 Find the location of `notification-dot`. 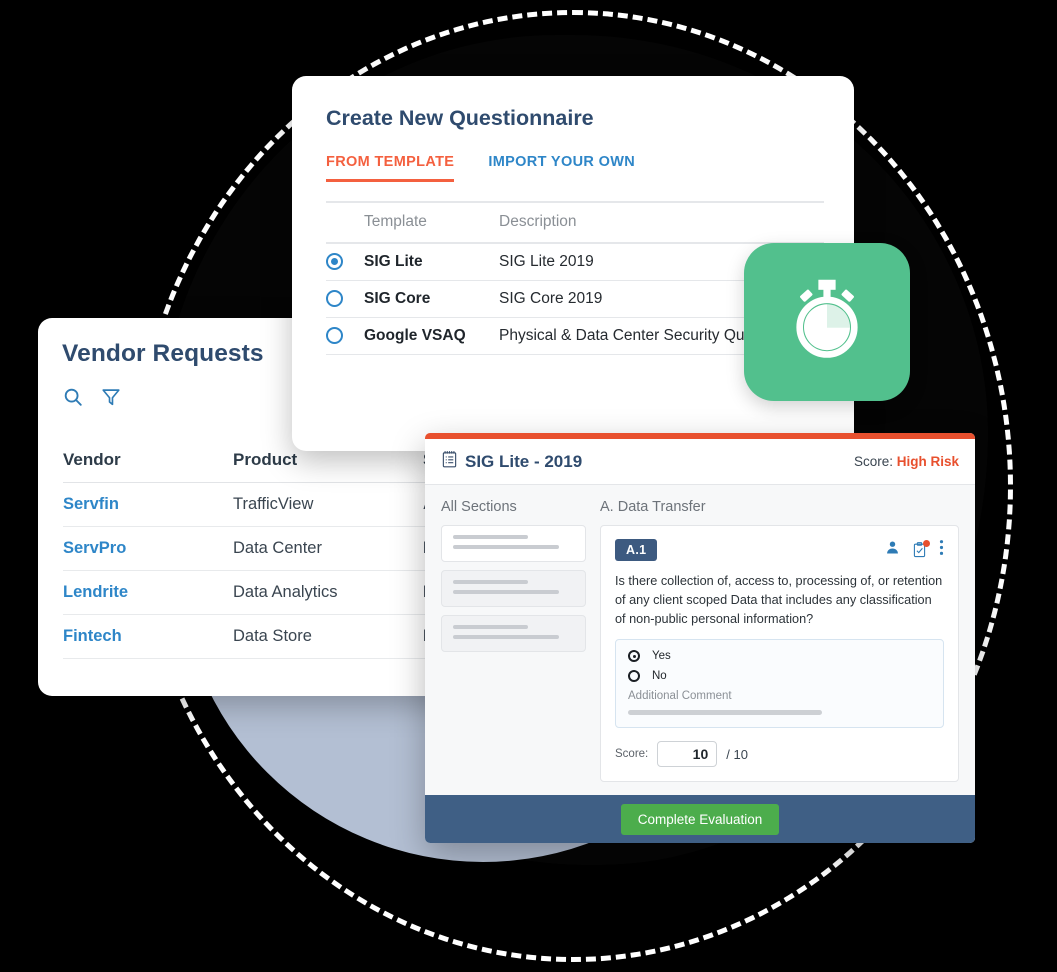

notification-dot is located at coordinates (926, 543).